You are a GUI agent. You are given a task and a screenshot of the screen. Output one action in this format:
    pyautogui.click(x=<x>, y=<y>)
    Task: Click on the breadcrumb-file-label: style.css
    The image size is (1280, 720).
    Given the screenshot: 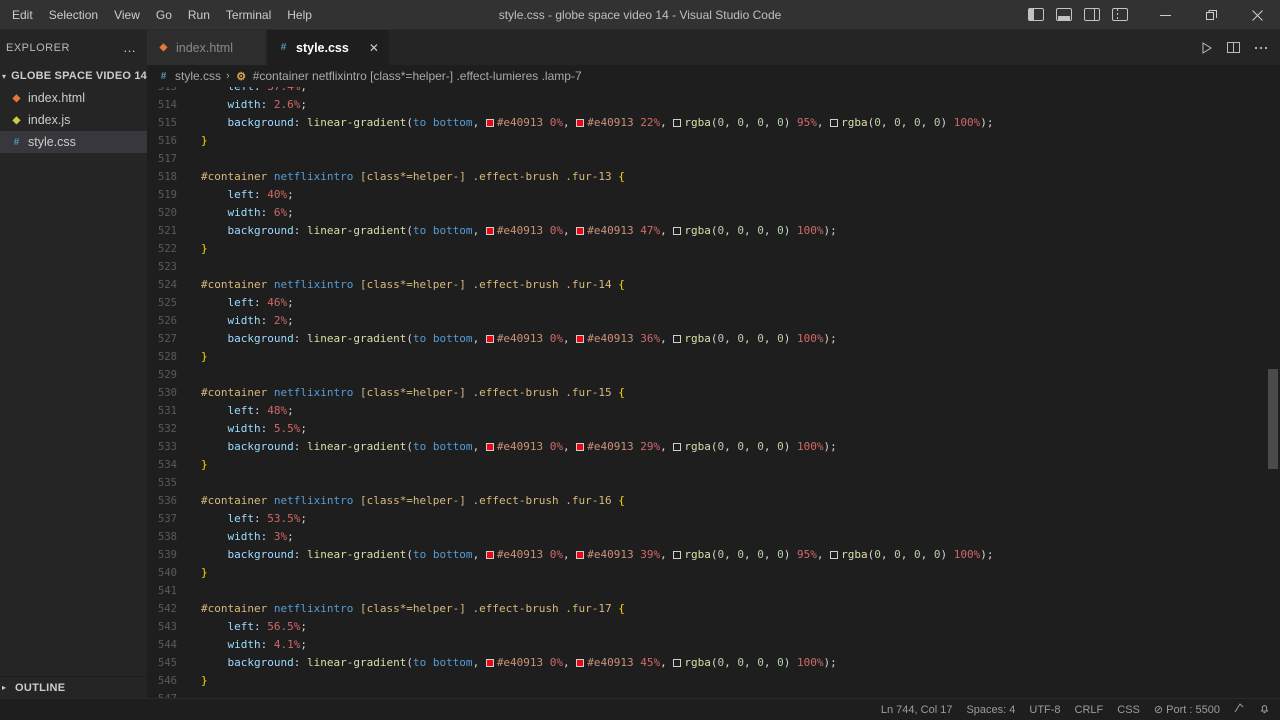 What is the action you would take?
    pyautogui.click(x=198, y=76)
    